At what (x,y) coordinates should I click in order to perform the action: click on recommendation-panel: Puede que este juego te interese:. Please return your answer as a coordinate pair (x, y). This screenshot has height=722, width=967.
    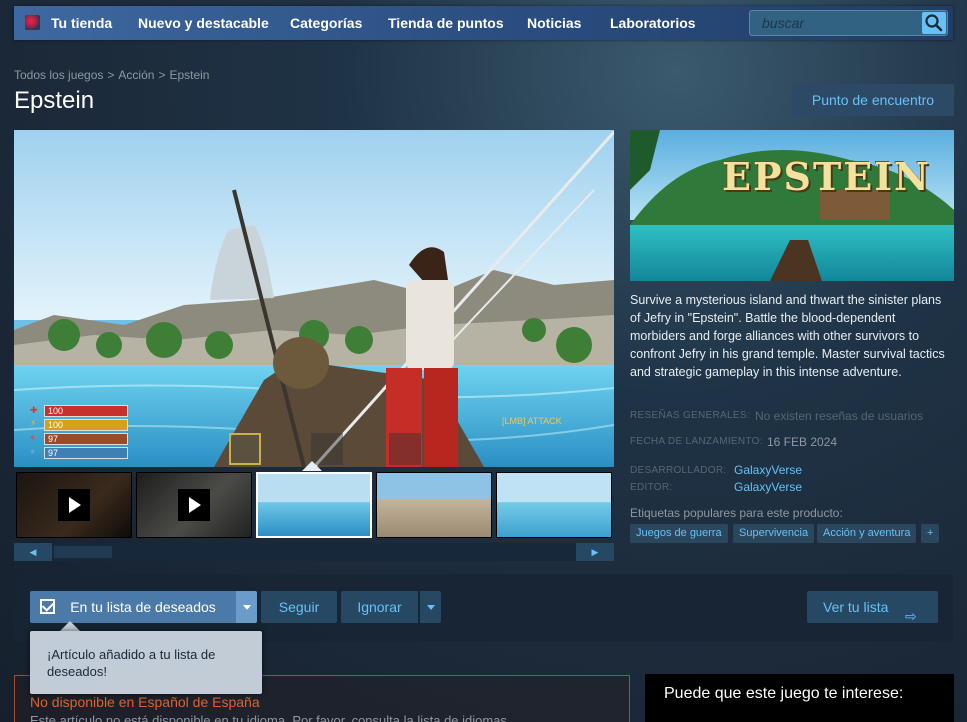
    Looking at the image, I should click on (799, 698).